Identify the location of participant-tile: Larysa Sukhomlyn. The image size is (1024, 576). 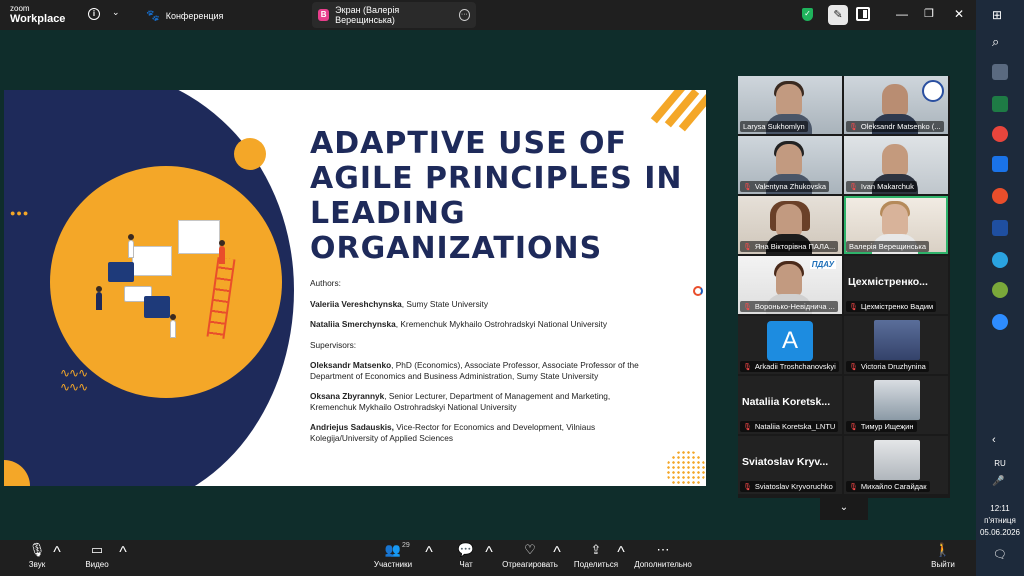
(790, 105).